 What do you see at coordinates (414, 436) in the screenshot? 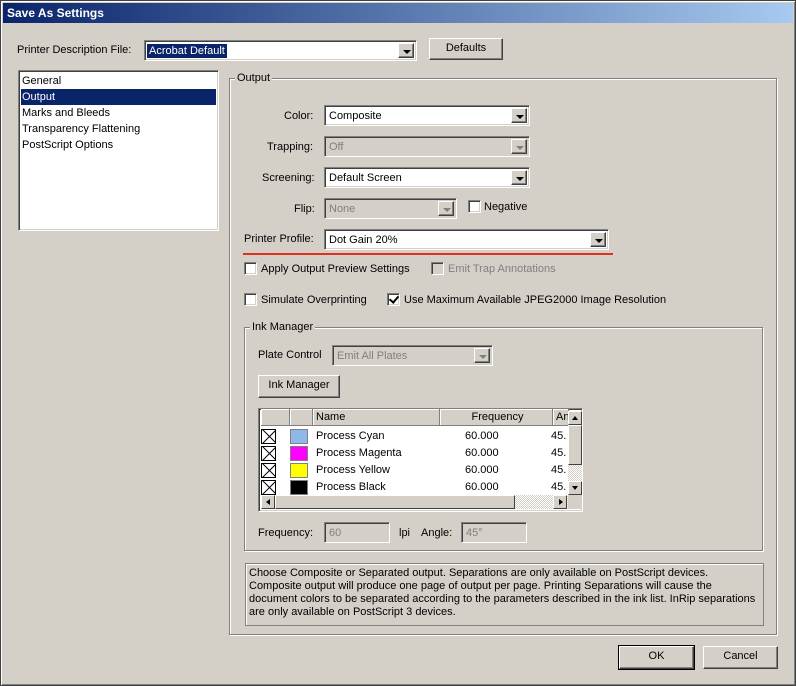
I see `ink-row: Process Cyan 60.000 45.` at bounding box center [414, 436].